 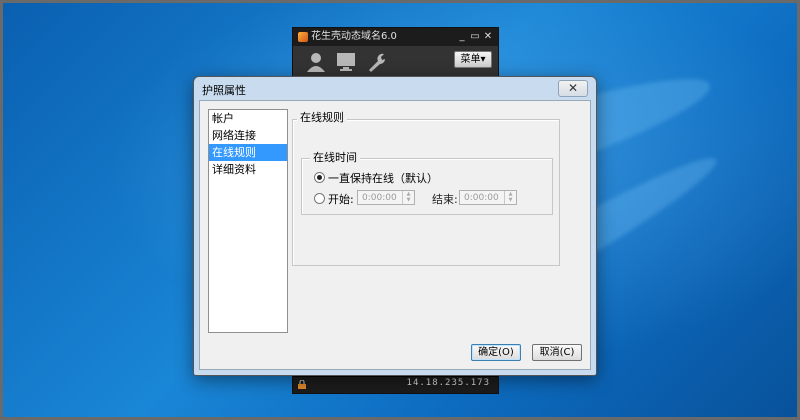 I want to click on user-icon, so click(x=316, y=62).